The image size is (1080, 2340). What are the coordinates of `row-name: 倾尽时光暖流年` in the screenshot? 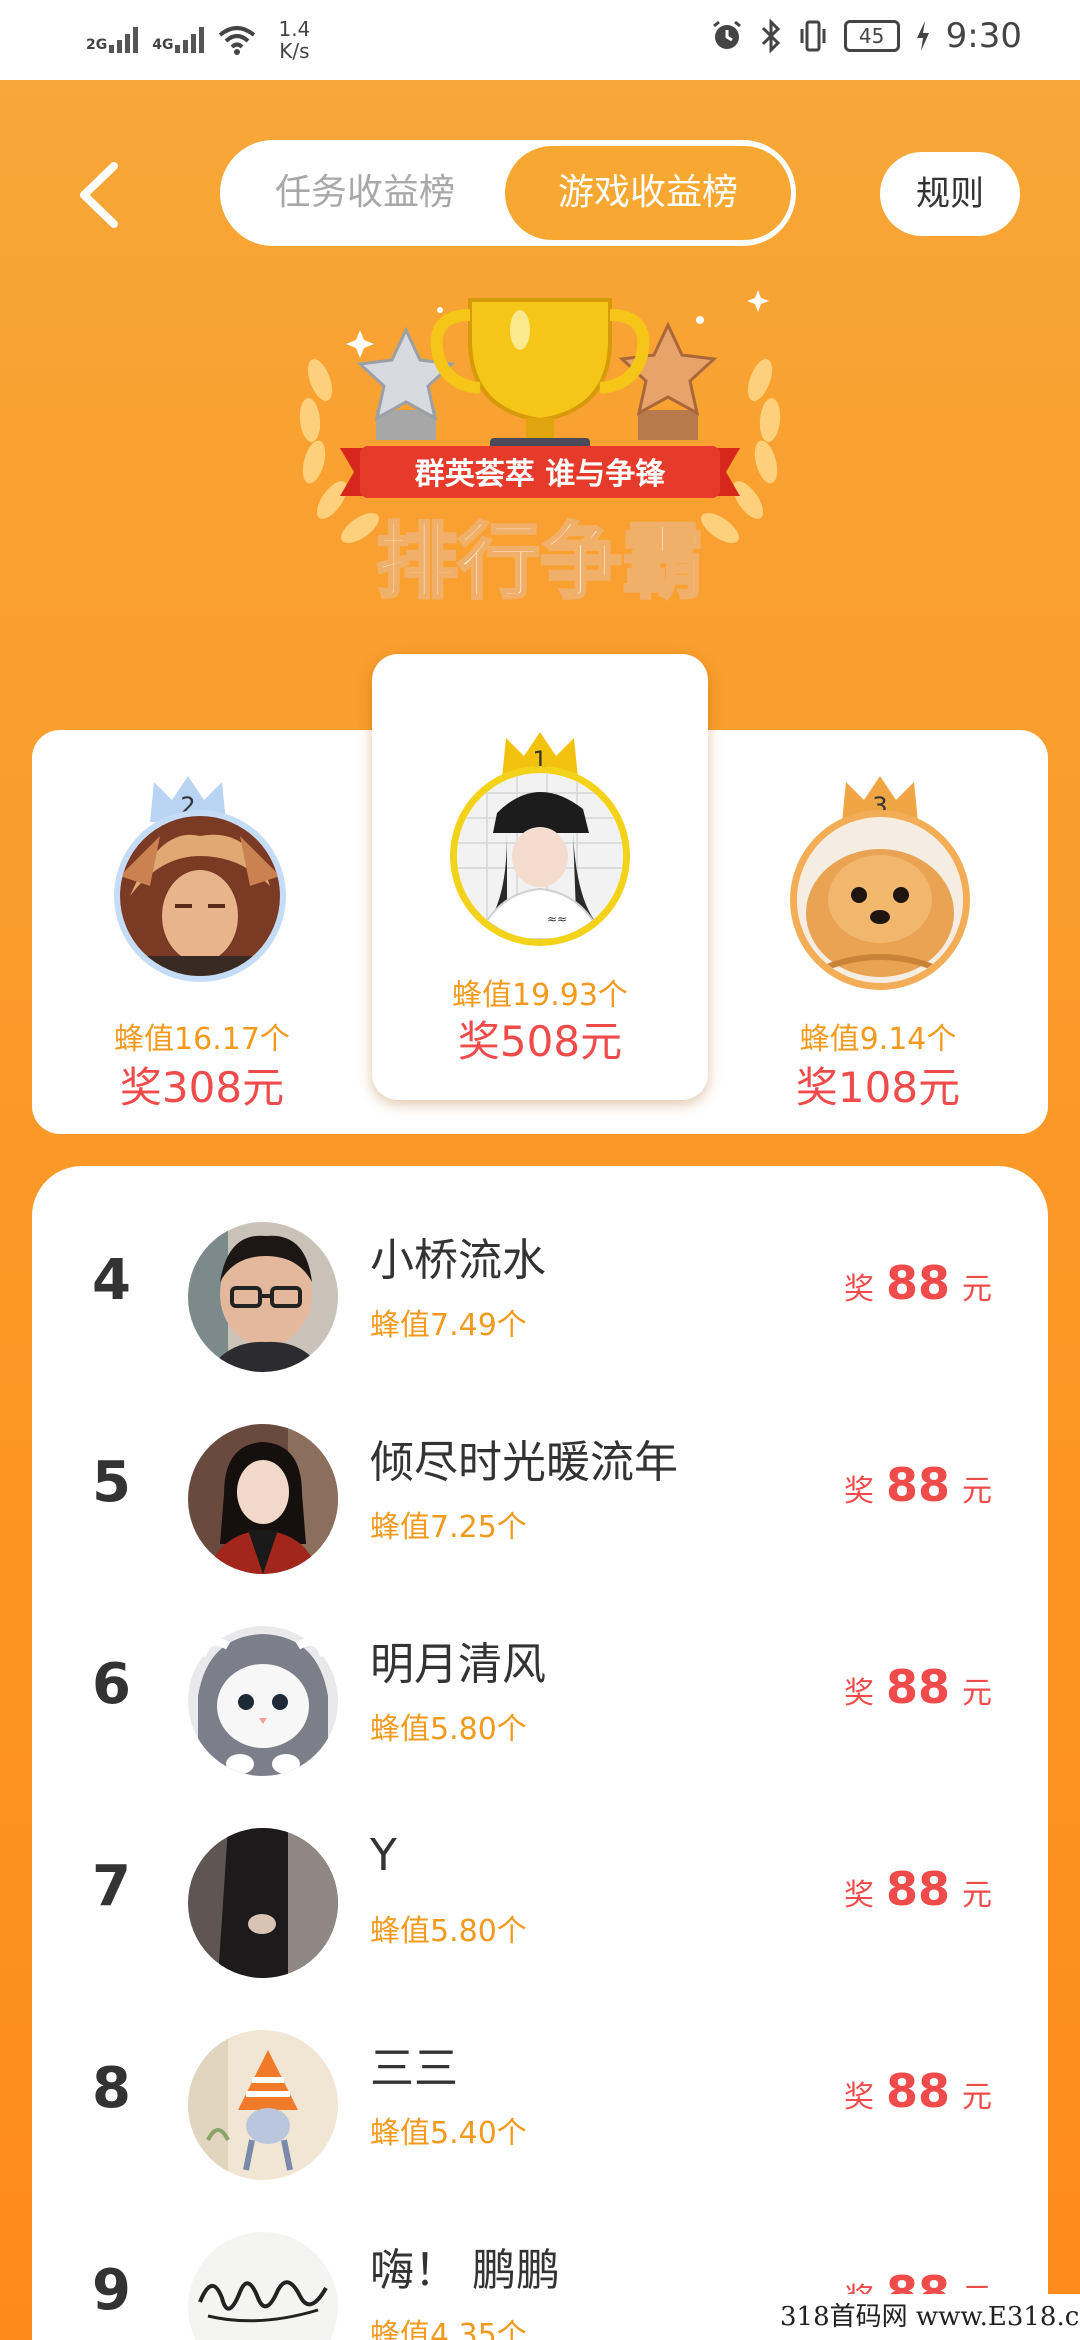 It's located at (524, 1462).